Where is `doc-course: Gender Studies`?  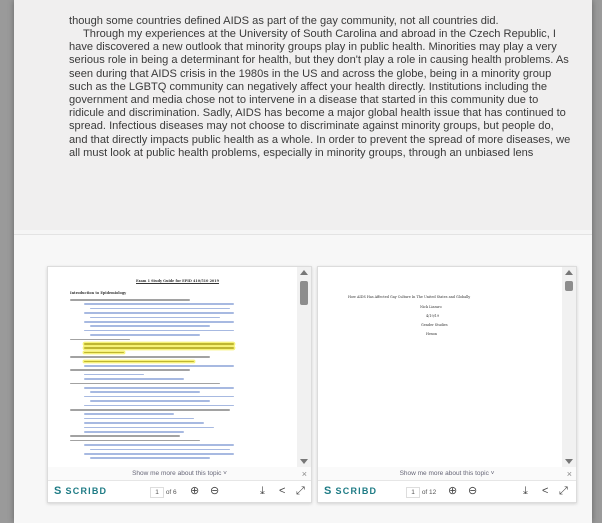
doc-course: Gender Studies is located at coordinates (434, 325).